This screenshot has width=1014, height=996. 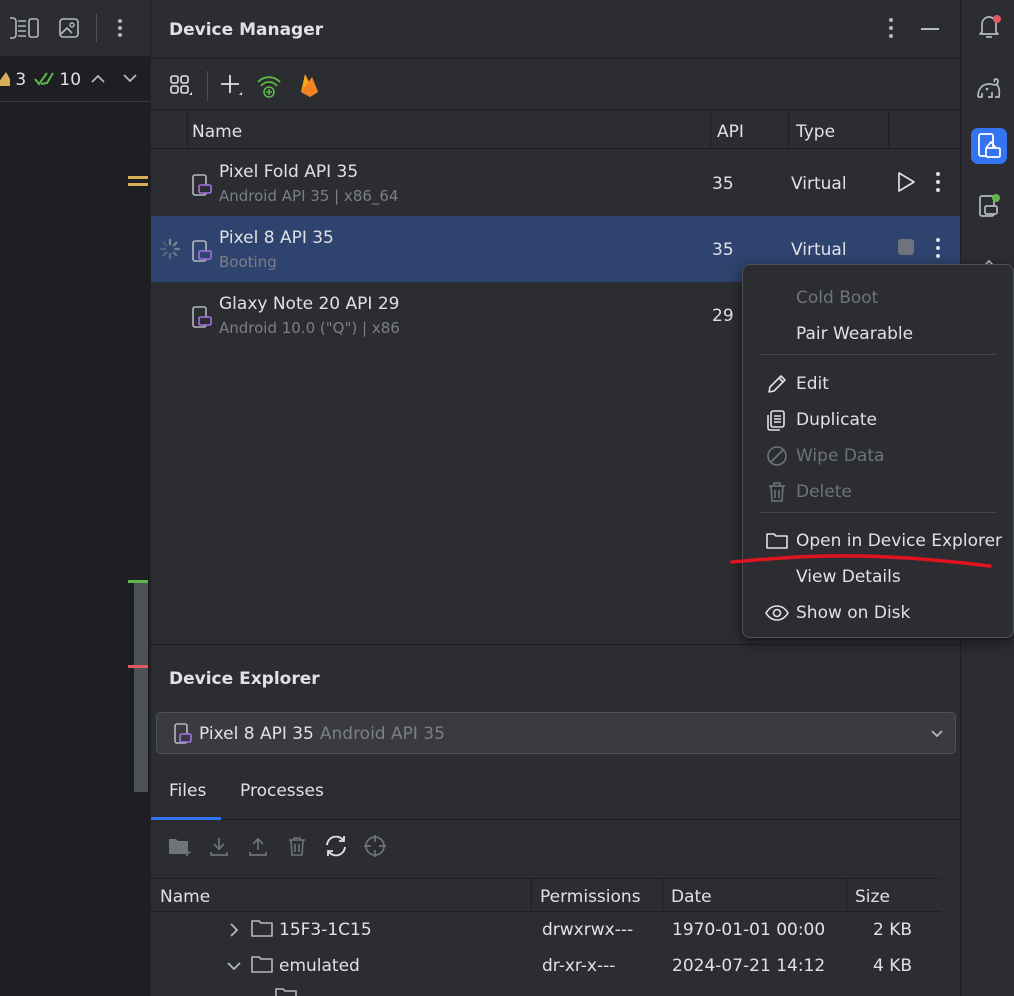 What do you see at coordinates (234, 930) in the screenshot?
I see `chevron-right-icon` at bounding box center [234, 930].